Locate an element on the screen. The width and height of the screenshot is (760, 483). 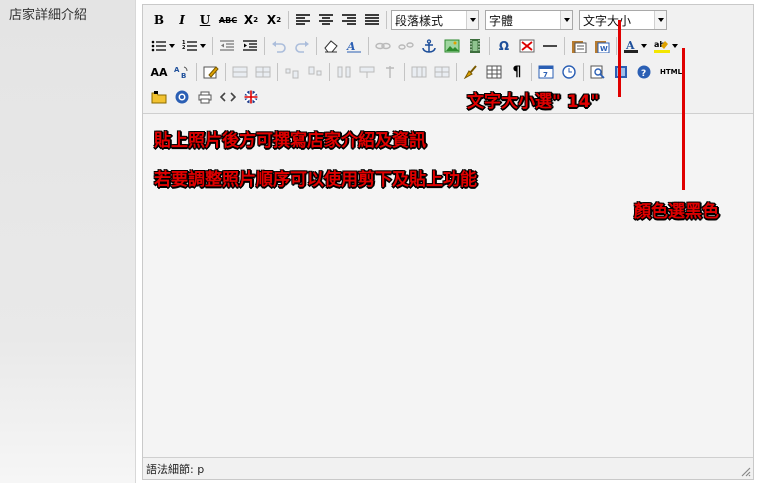
outdent-button is located at coordinates (227, 46).